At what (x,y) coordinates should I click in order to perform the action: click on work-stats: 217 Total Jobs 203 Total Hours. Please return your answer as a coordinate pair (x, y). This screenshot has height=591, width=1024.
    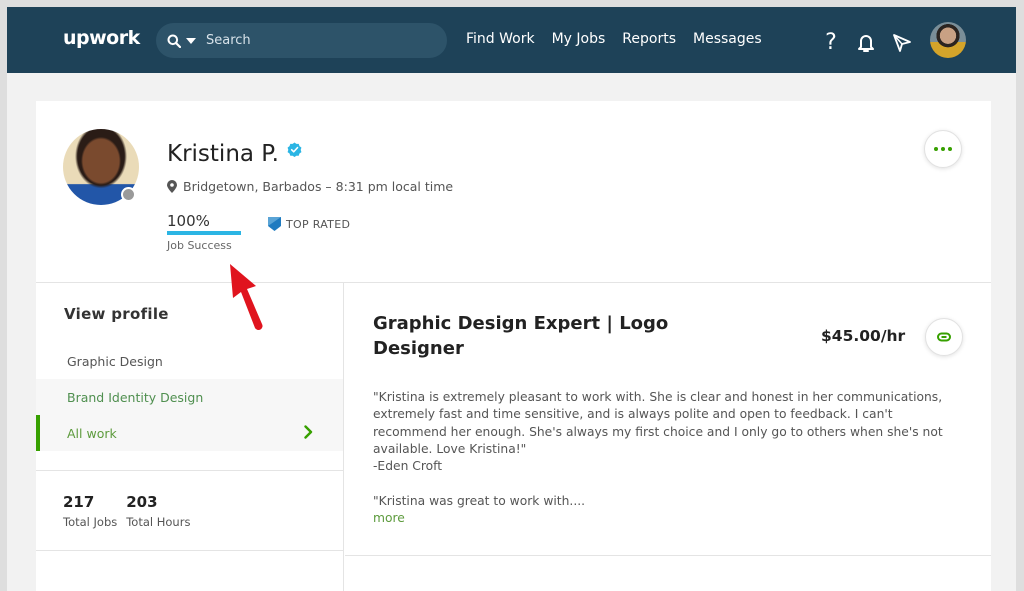
    Looking at the image, I should click on (126, 511).